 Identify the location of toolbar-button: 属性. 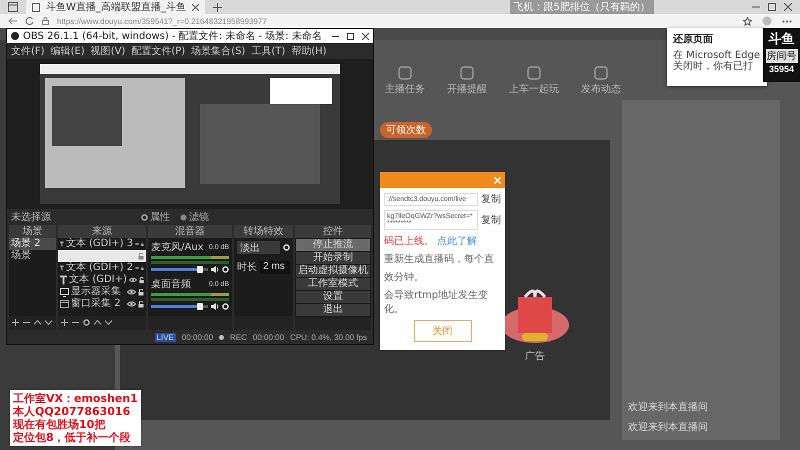
(155, 217).